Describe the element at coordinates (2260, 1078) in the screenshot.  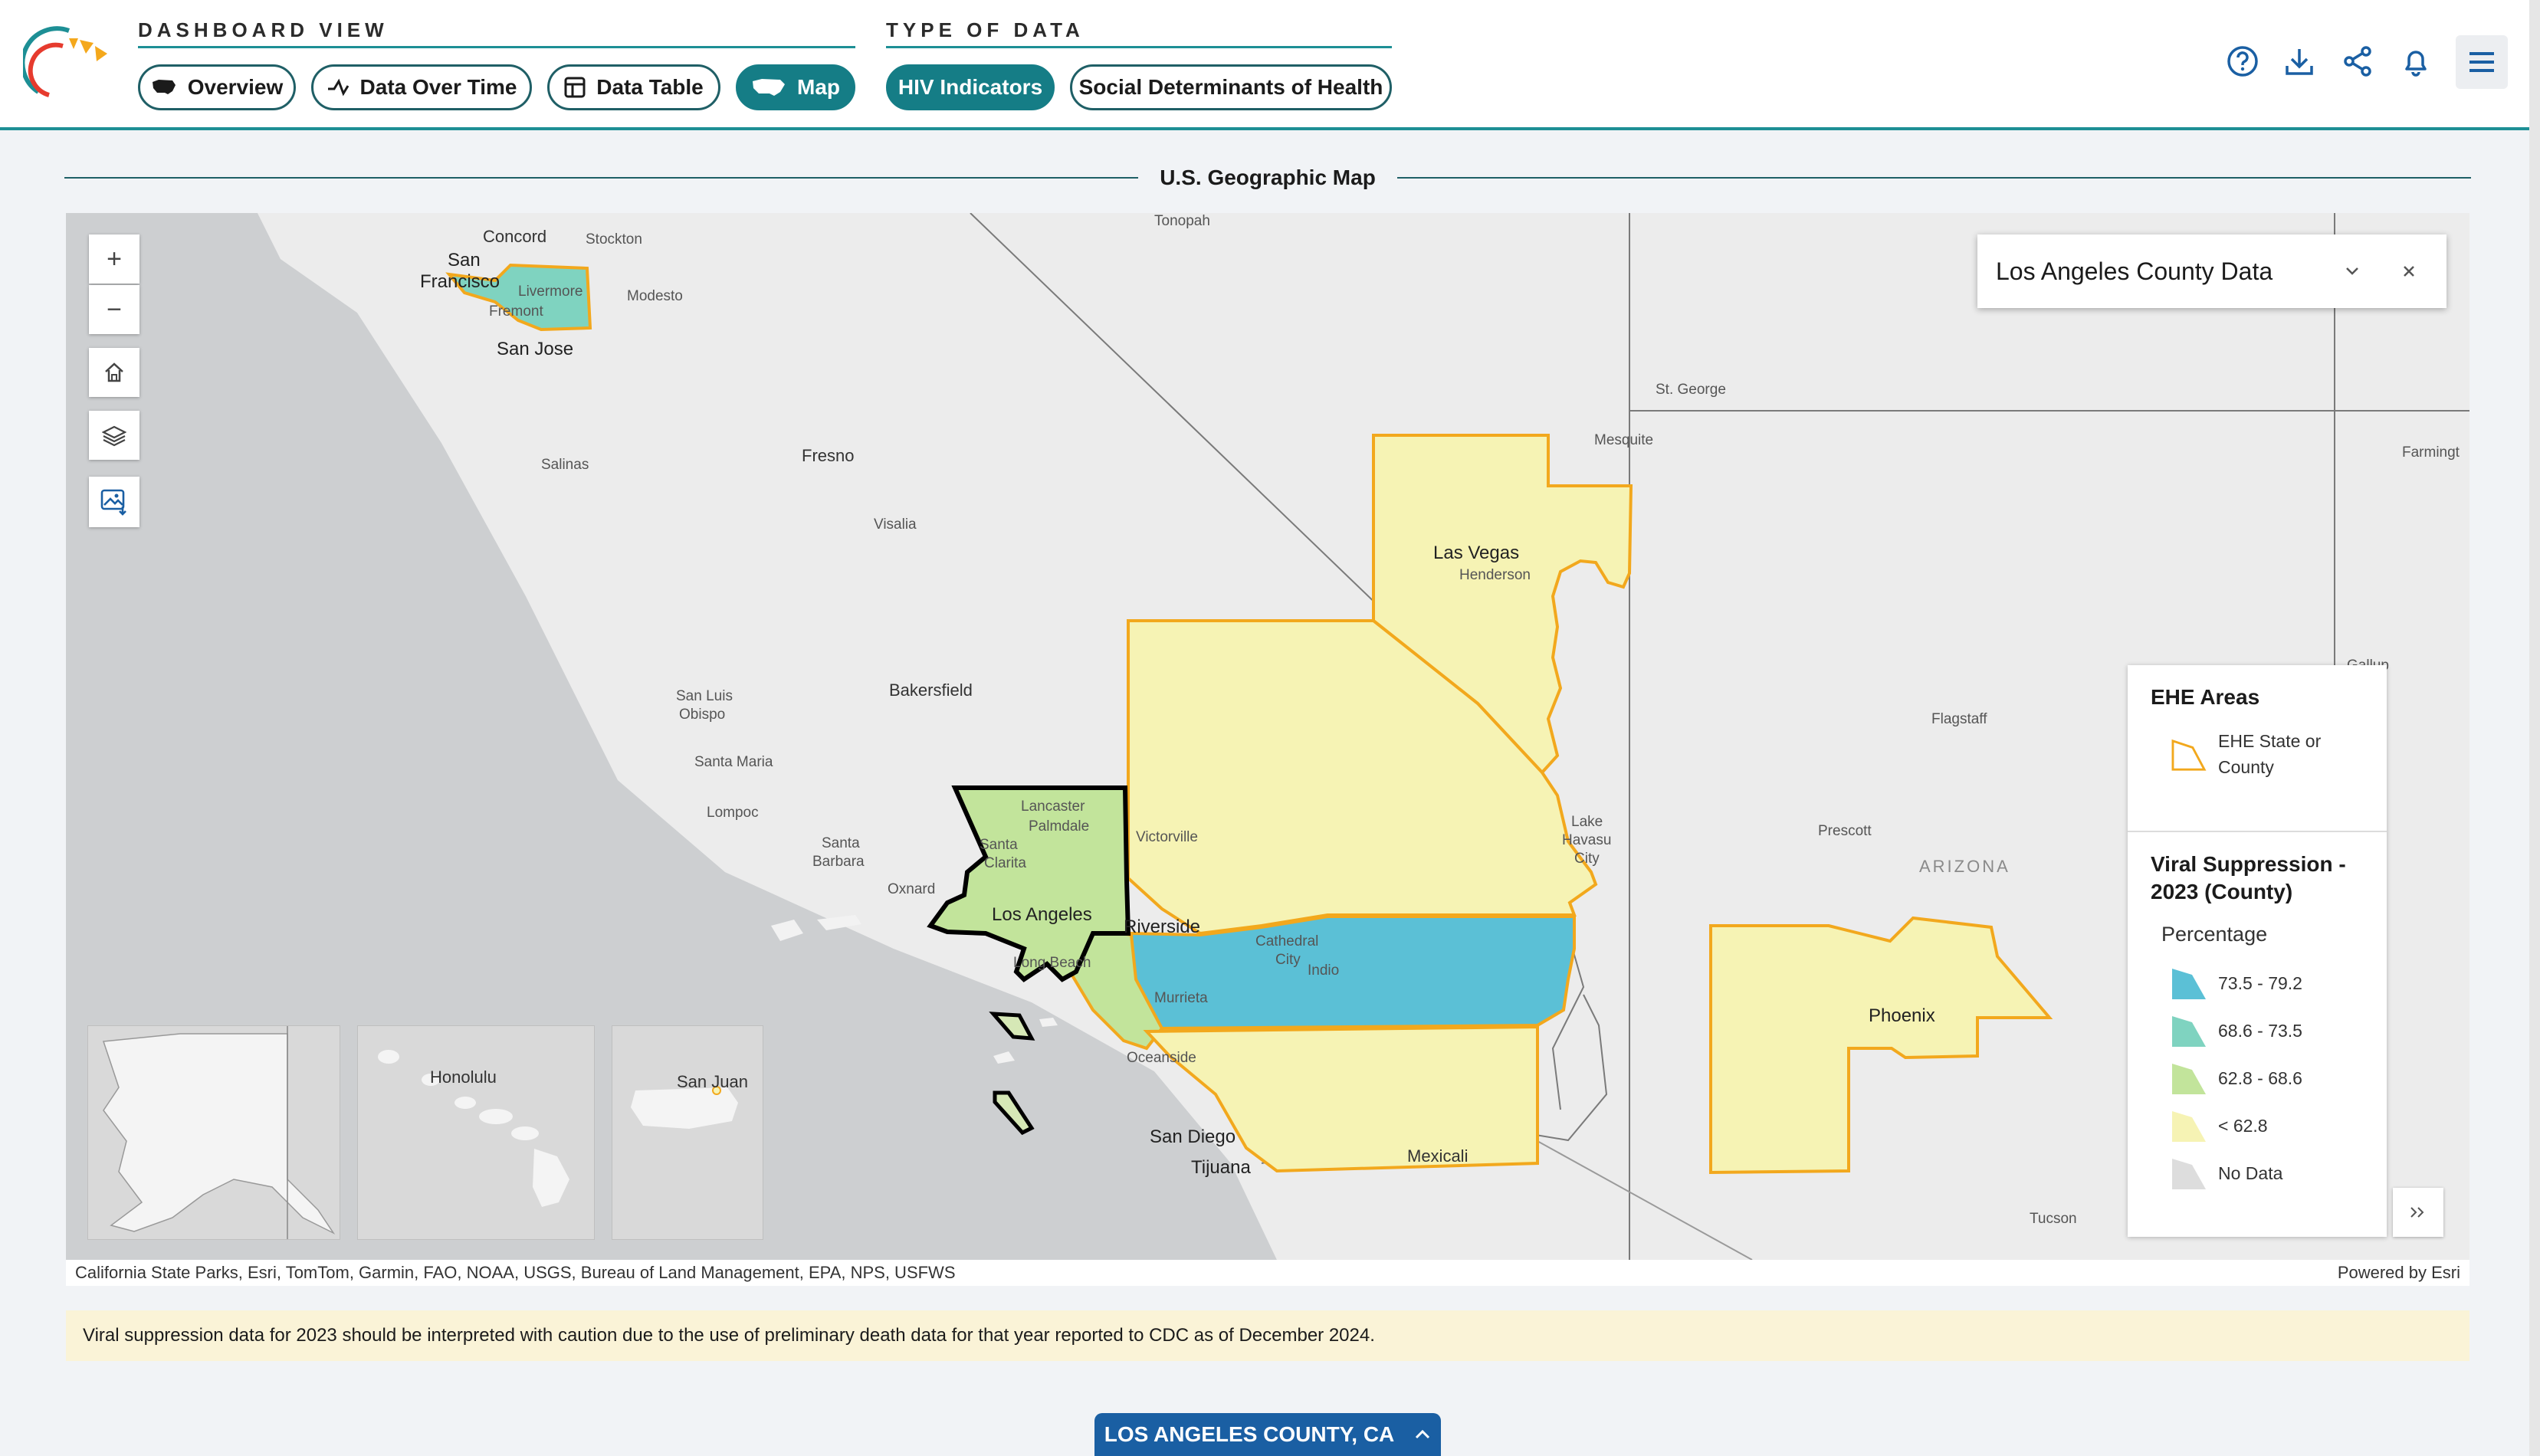
I see `legend-item-label: 62.8 - 68.6` at that location.